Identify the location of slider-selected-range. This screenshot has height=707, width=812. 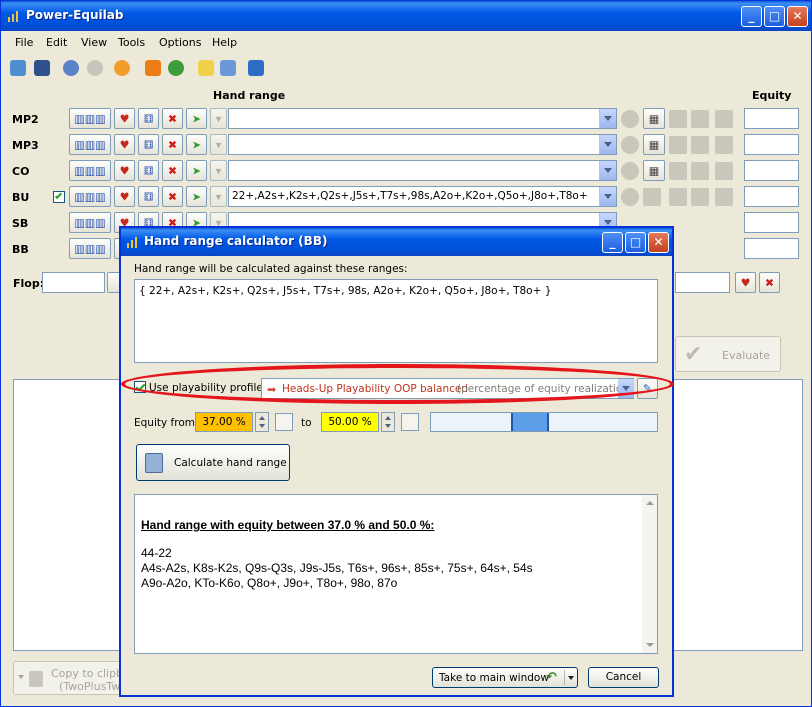
(530, 422).